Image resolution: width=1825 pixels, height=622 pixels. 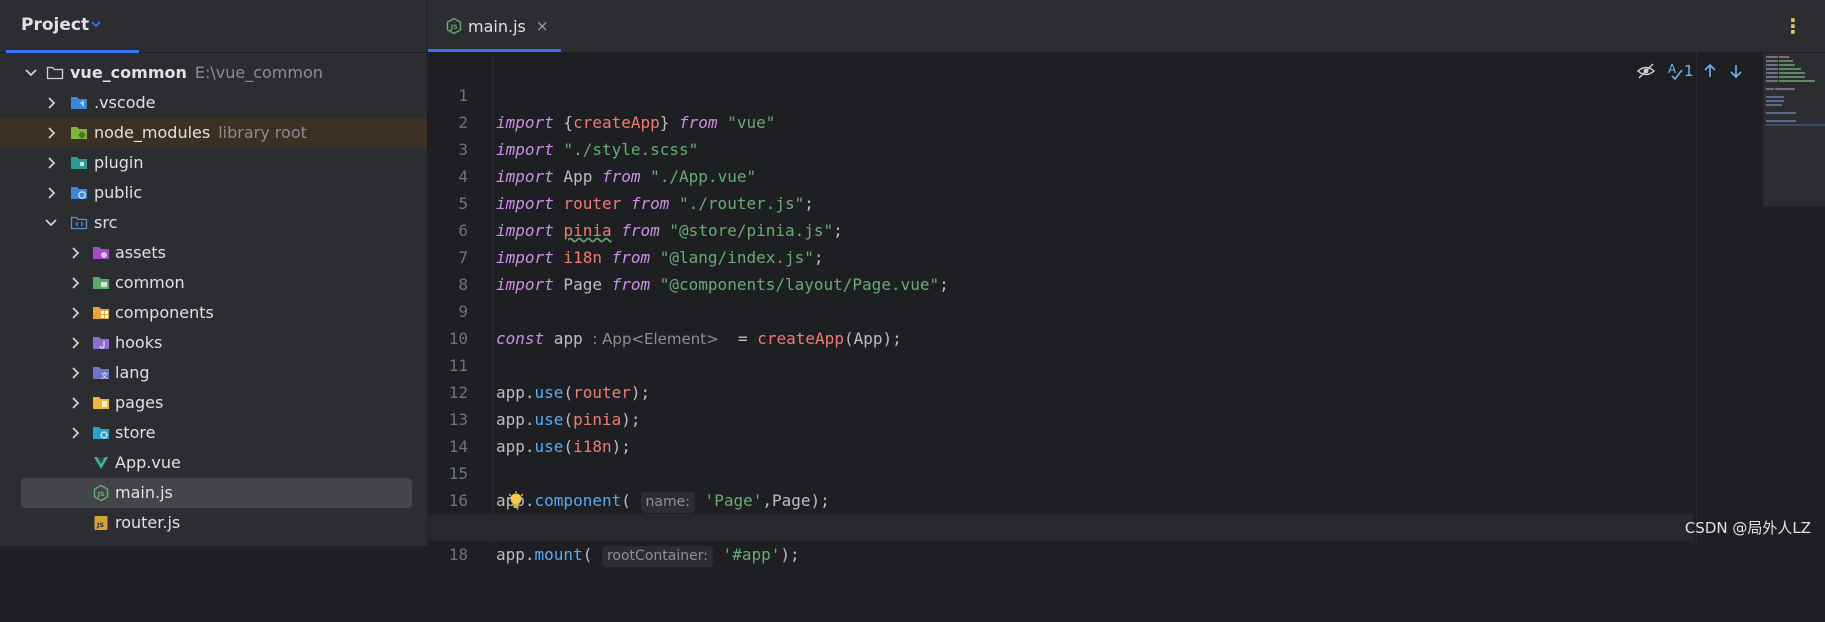 What do you see at coordinates (1793, 26) in the screenshot?
I see `more-options-icon: ⋮` at bounding box center [1793, 26].